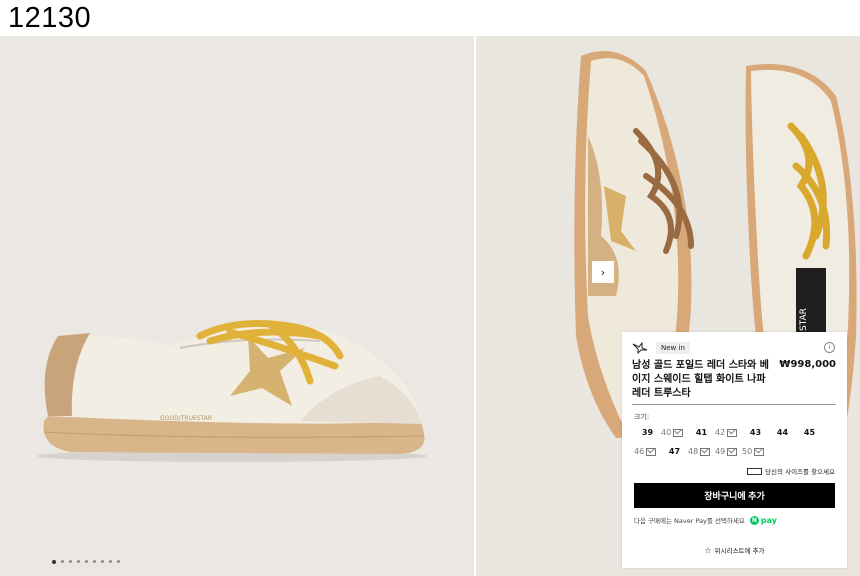  I want to click on carousel-next-button: ›, so click(603, 272).